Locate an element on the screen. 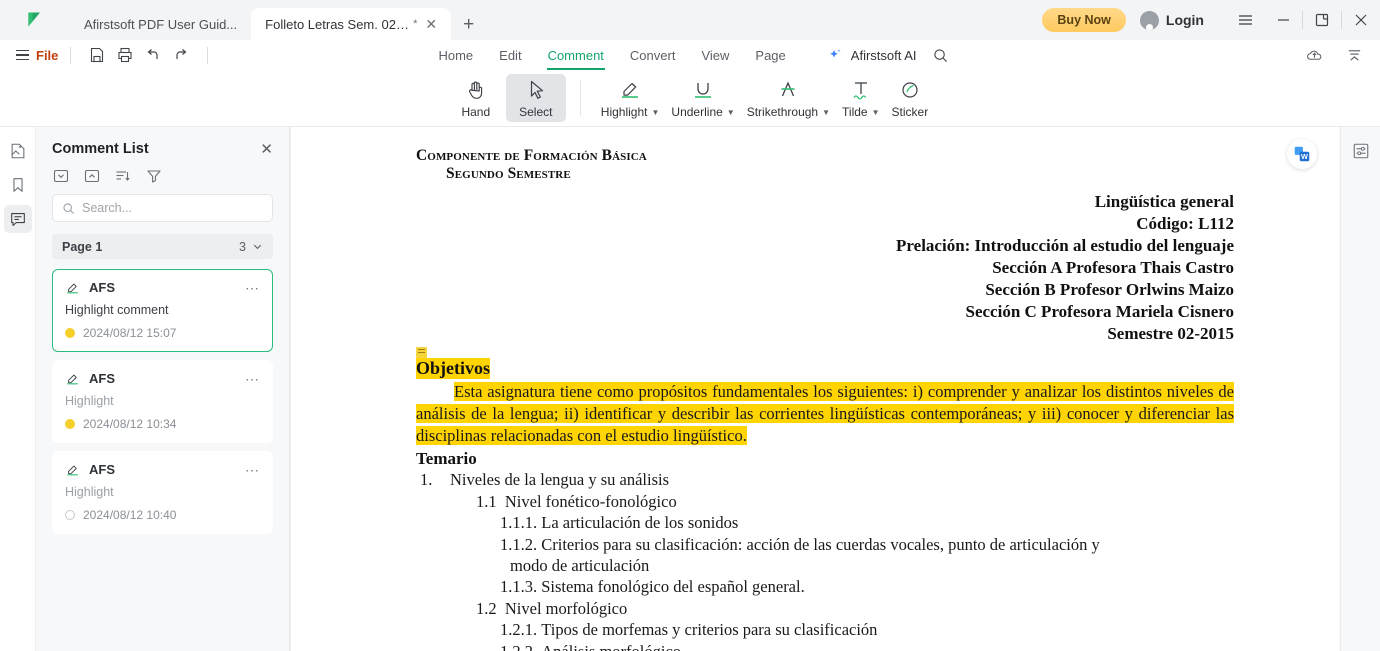  comment-list-item: AFS ⋯ Highlight 2024/08/12 10:40 is located at coordinates (162, 492).